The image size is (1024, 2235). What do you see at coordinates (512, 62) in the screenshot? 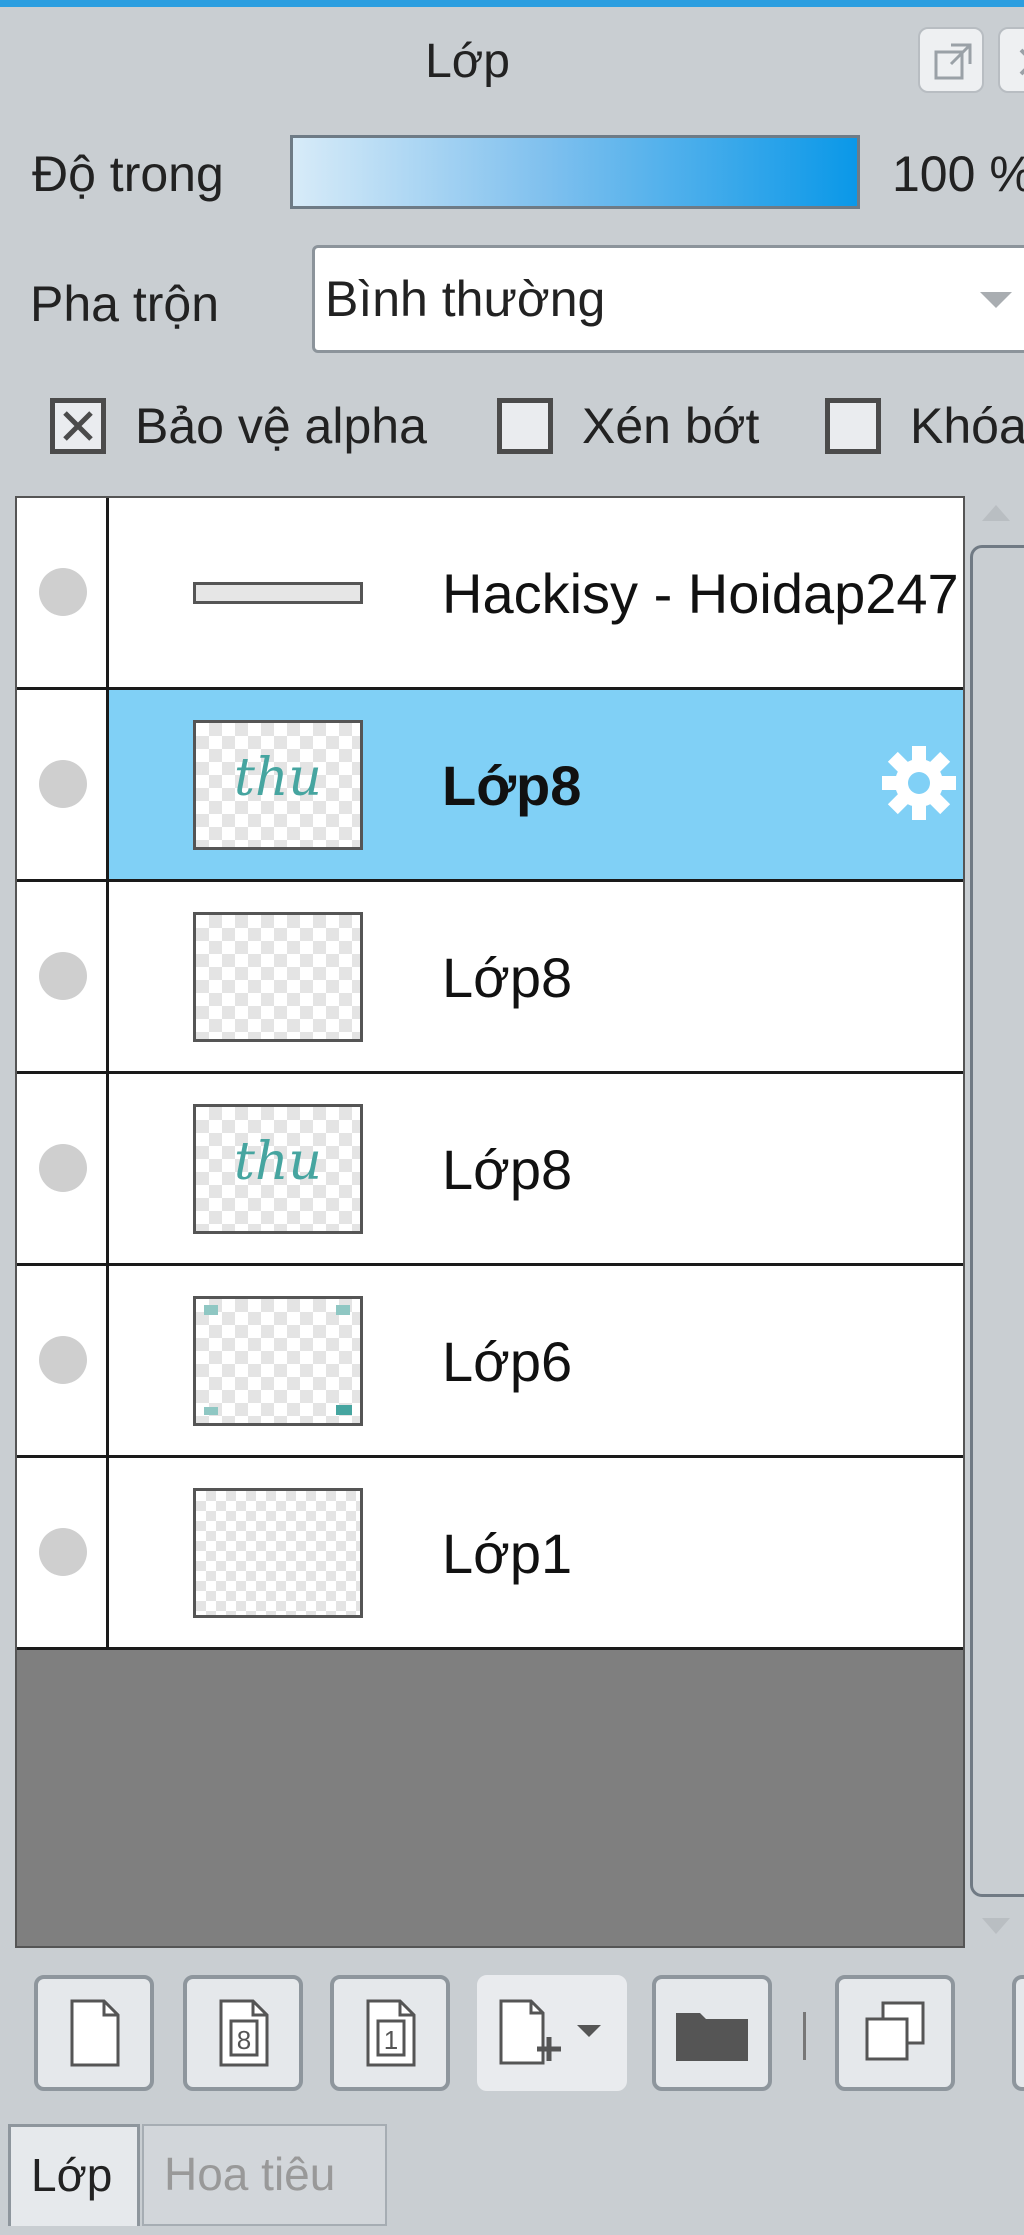
I see `panel-titlebar: Lớp` at bounding box center [512, 62].